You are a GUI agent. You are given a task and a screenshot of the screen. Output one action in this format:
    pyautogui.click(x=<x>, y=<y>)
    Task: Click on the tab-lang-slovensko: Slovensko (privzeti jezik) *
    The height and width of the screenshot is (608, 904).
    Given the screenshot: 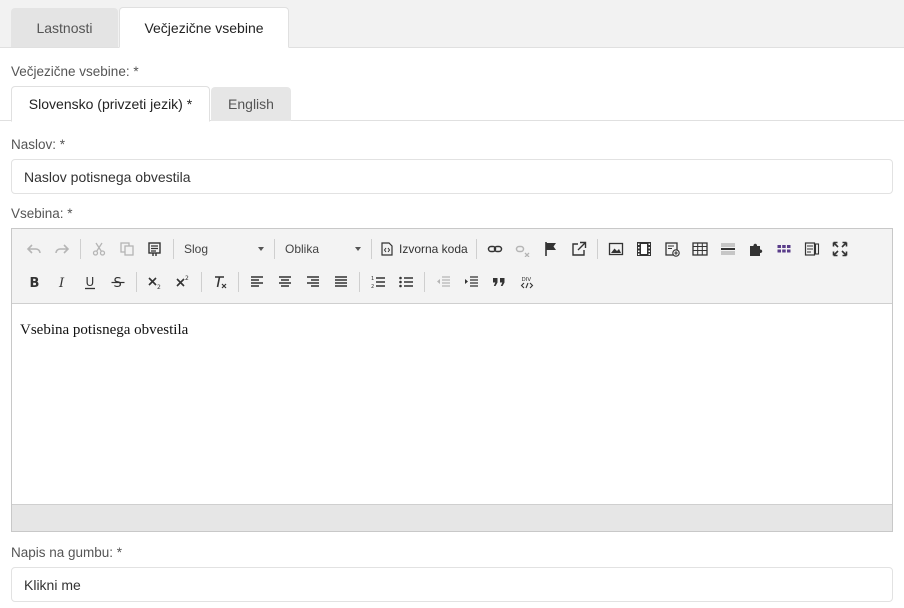 What is the action you would take?
    pyautogui.click(x=110, y=104)
    